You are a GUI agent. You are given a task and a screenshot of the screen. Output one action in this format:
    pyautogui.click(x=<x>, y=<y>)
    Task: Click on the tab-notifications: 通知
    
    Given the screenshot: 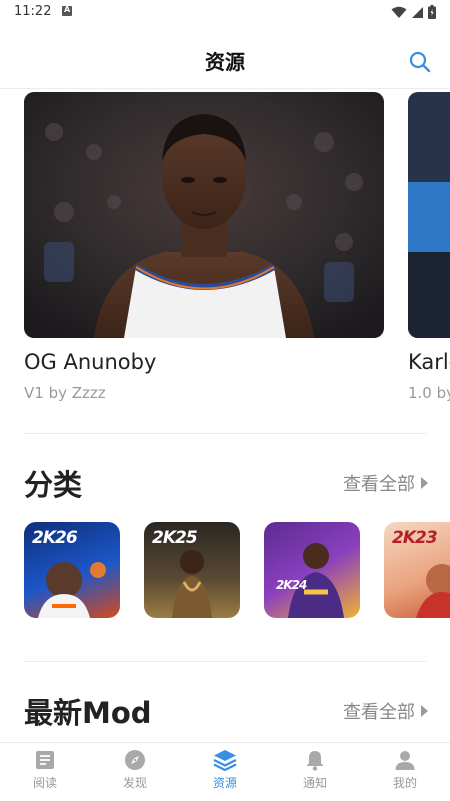 What is the action you would take?
    pyautogui.click(x=315, y=770)
    